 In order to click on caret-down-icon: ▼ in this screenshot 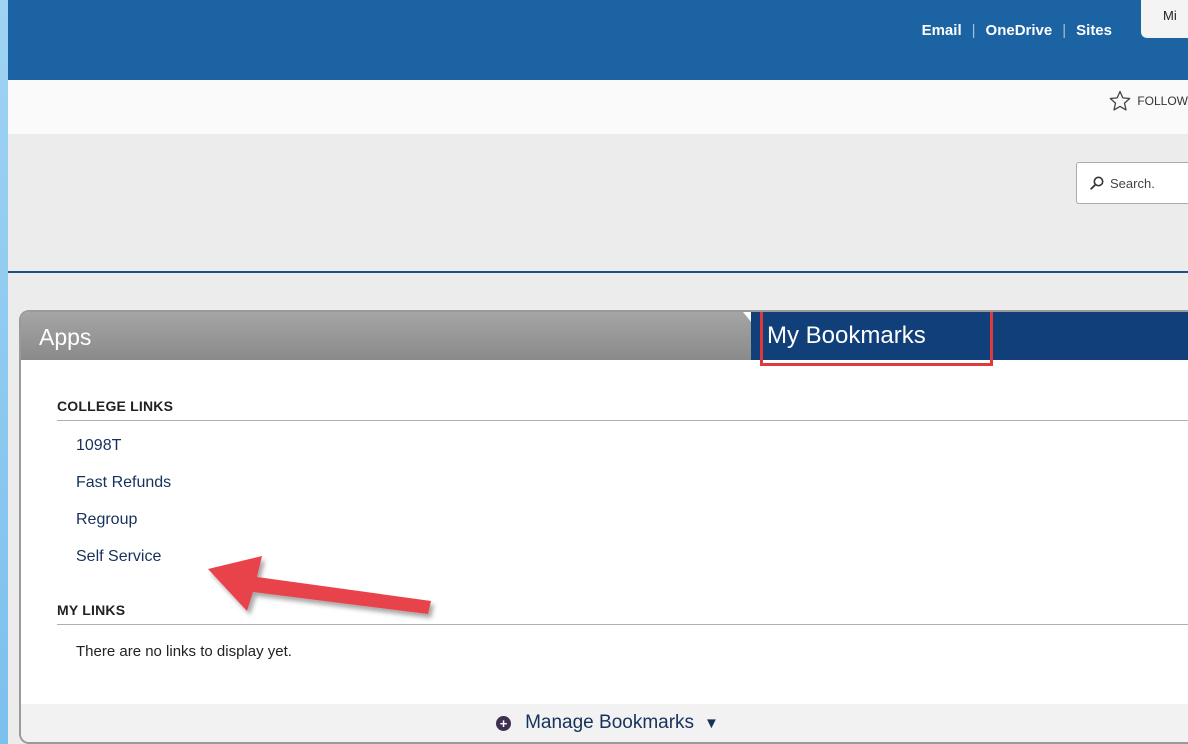, I will do `click(711, 723)`.